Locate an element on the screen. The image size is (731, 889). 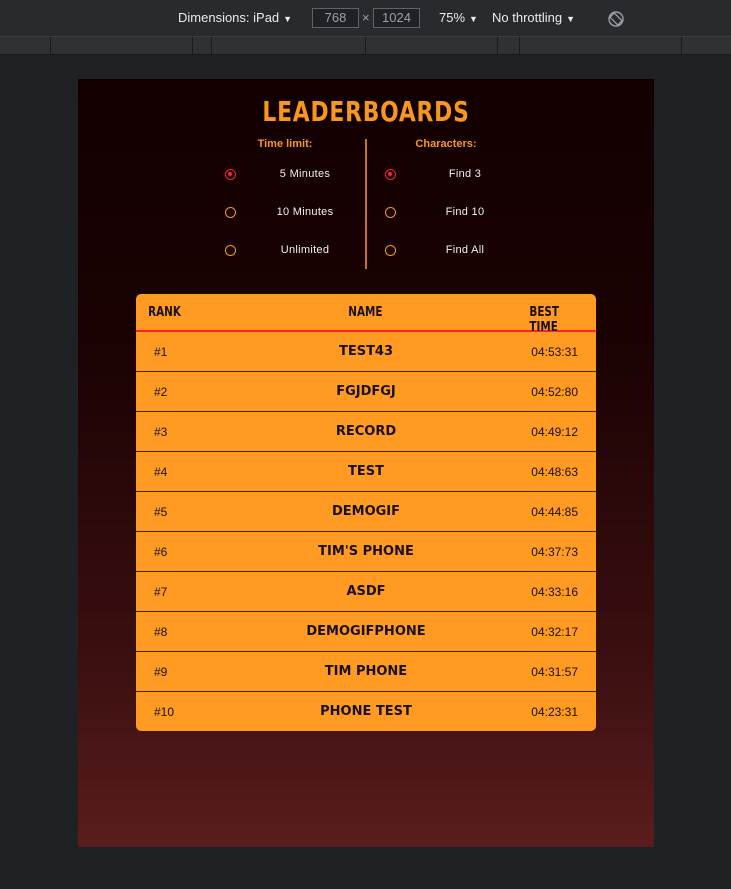
dimensions-dropdown: Dimensions: iPad ▼ is located at coordinates (235, 17).